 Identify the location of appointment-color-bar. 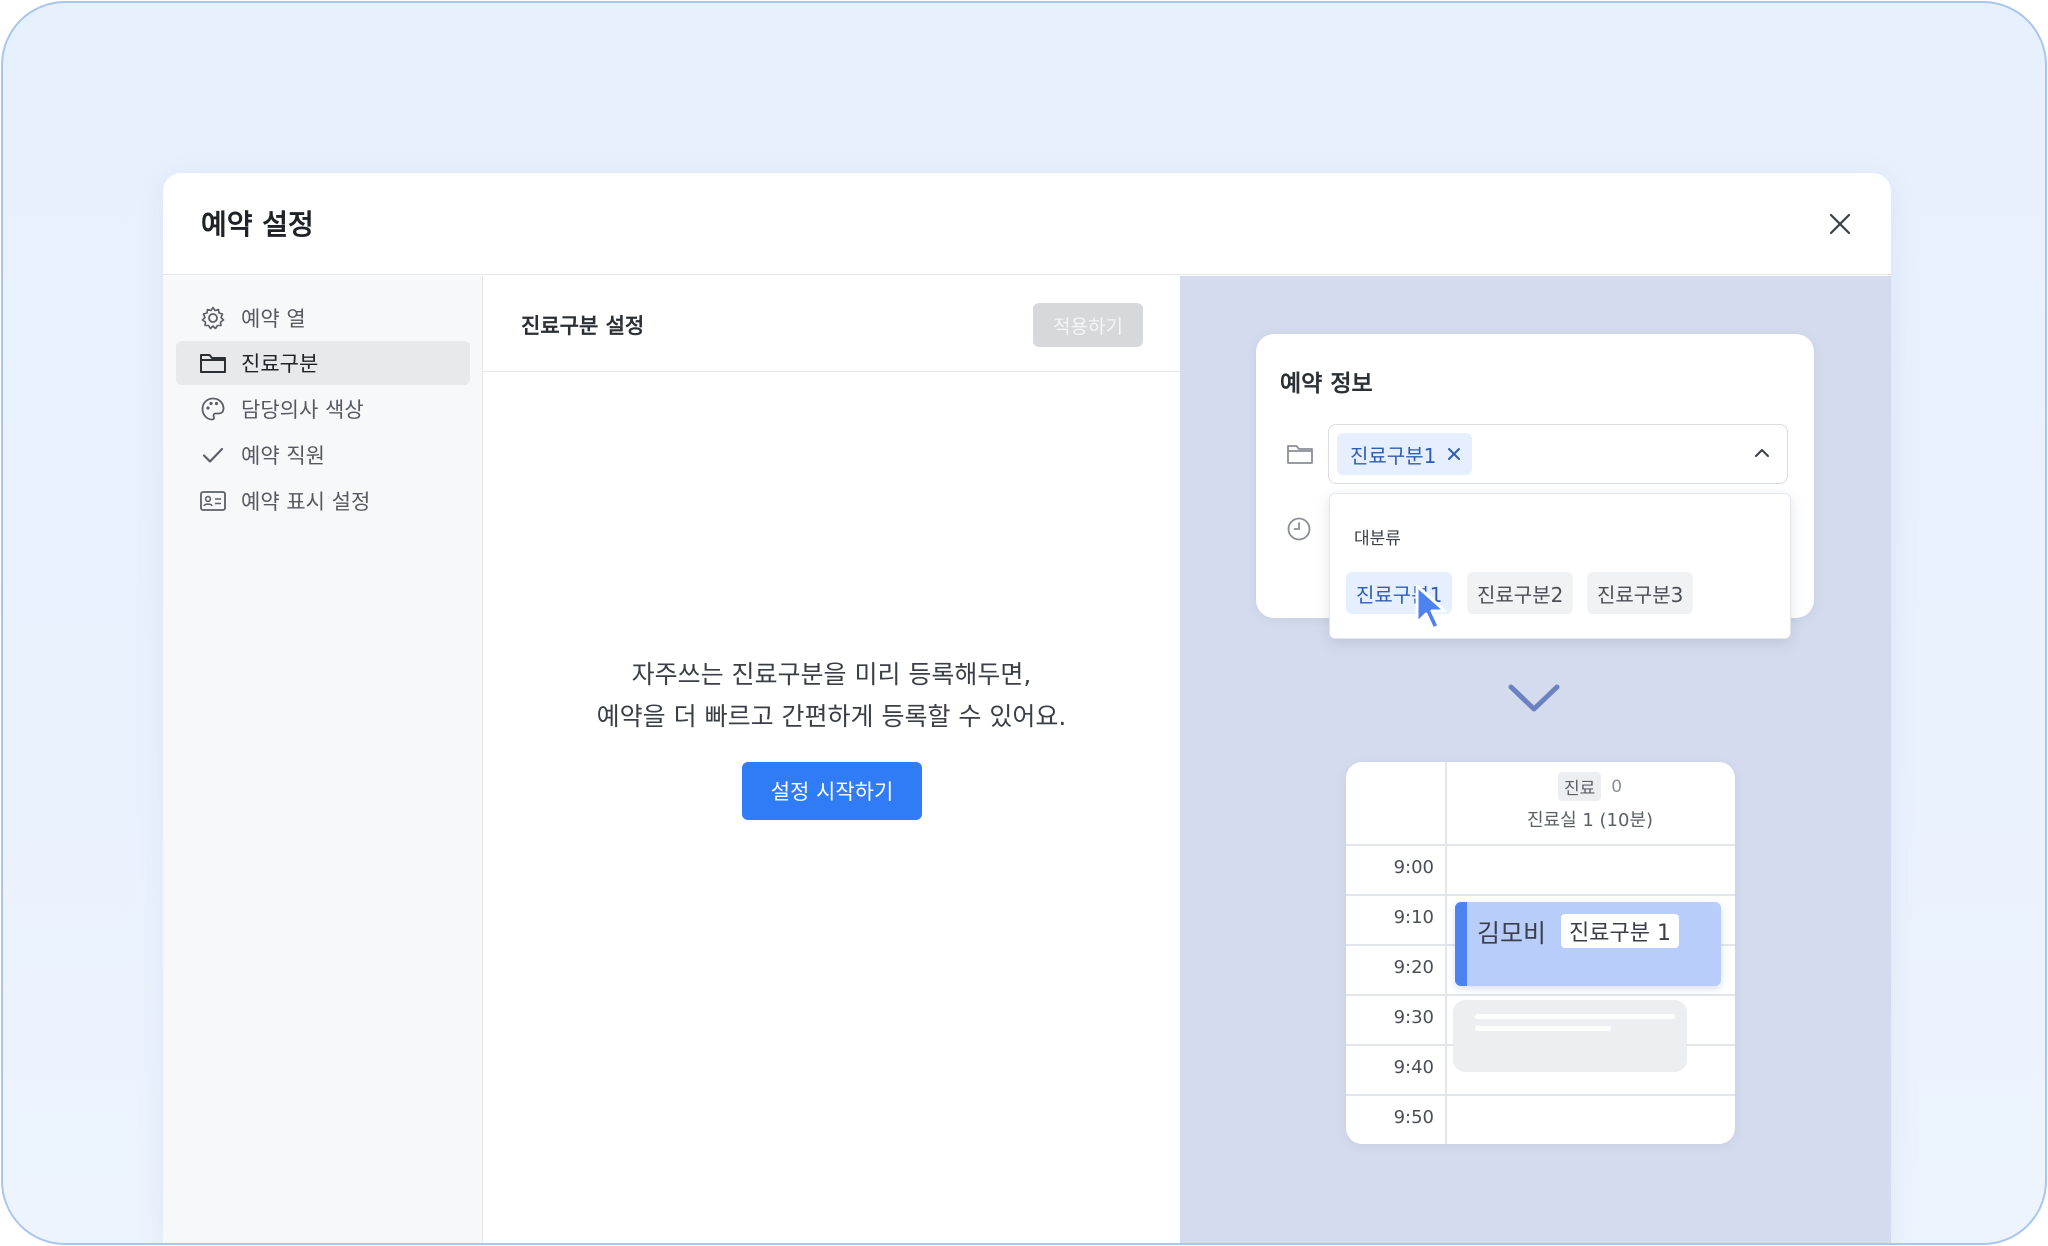
(1461, 944).